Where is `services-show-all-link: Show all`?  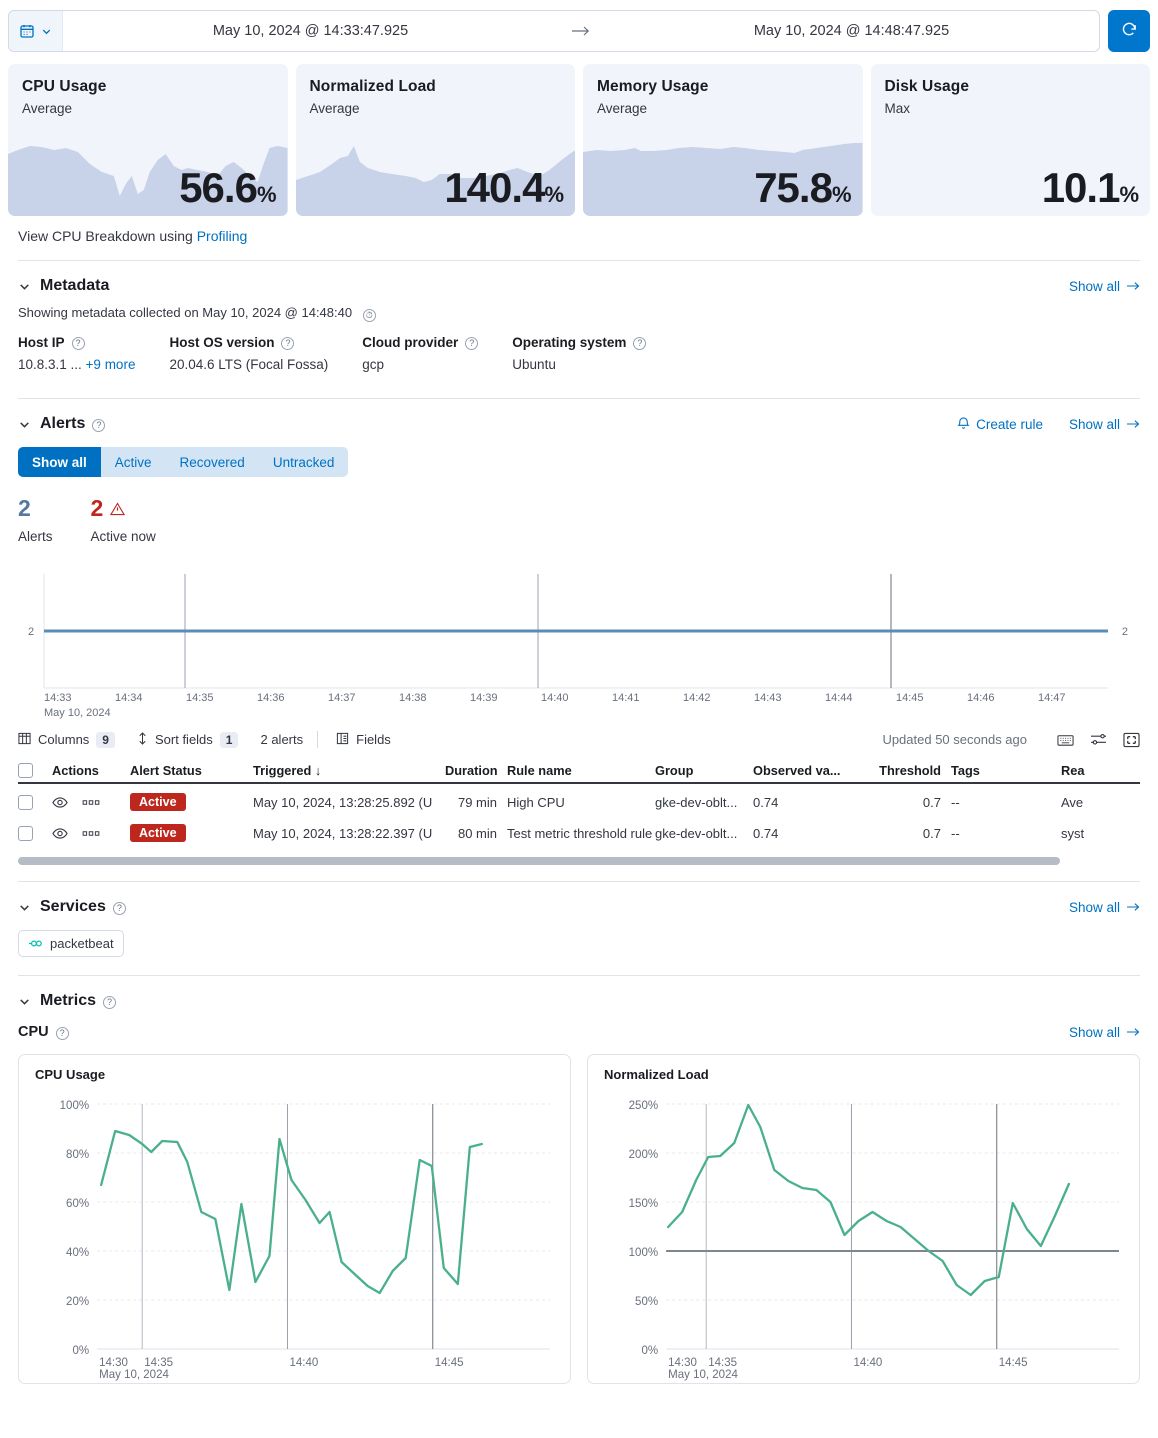 services-show-all-link: Show all is located at coordinates (1104, 907).